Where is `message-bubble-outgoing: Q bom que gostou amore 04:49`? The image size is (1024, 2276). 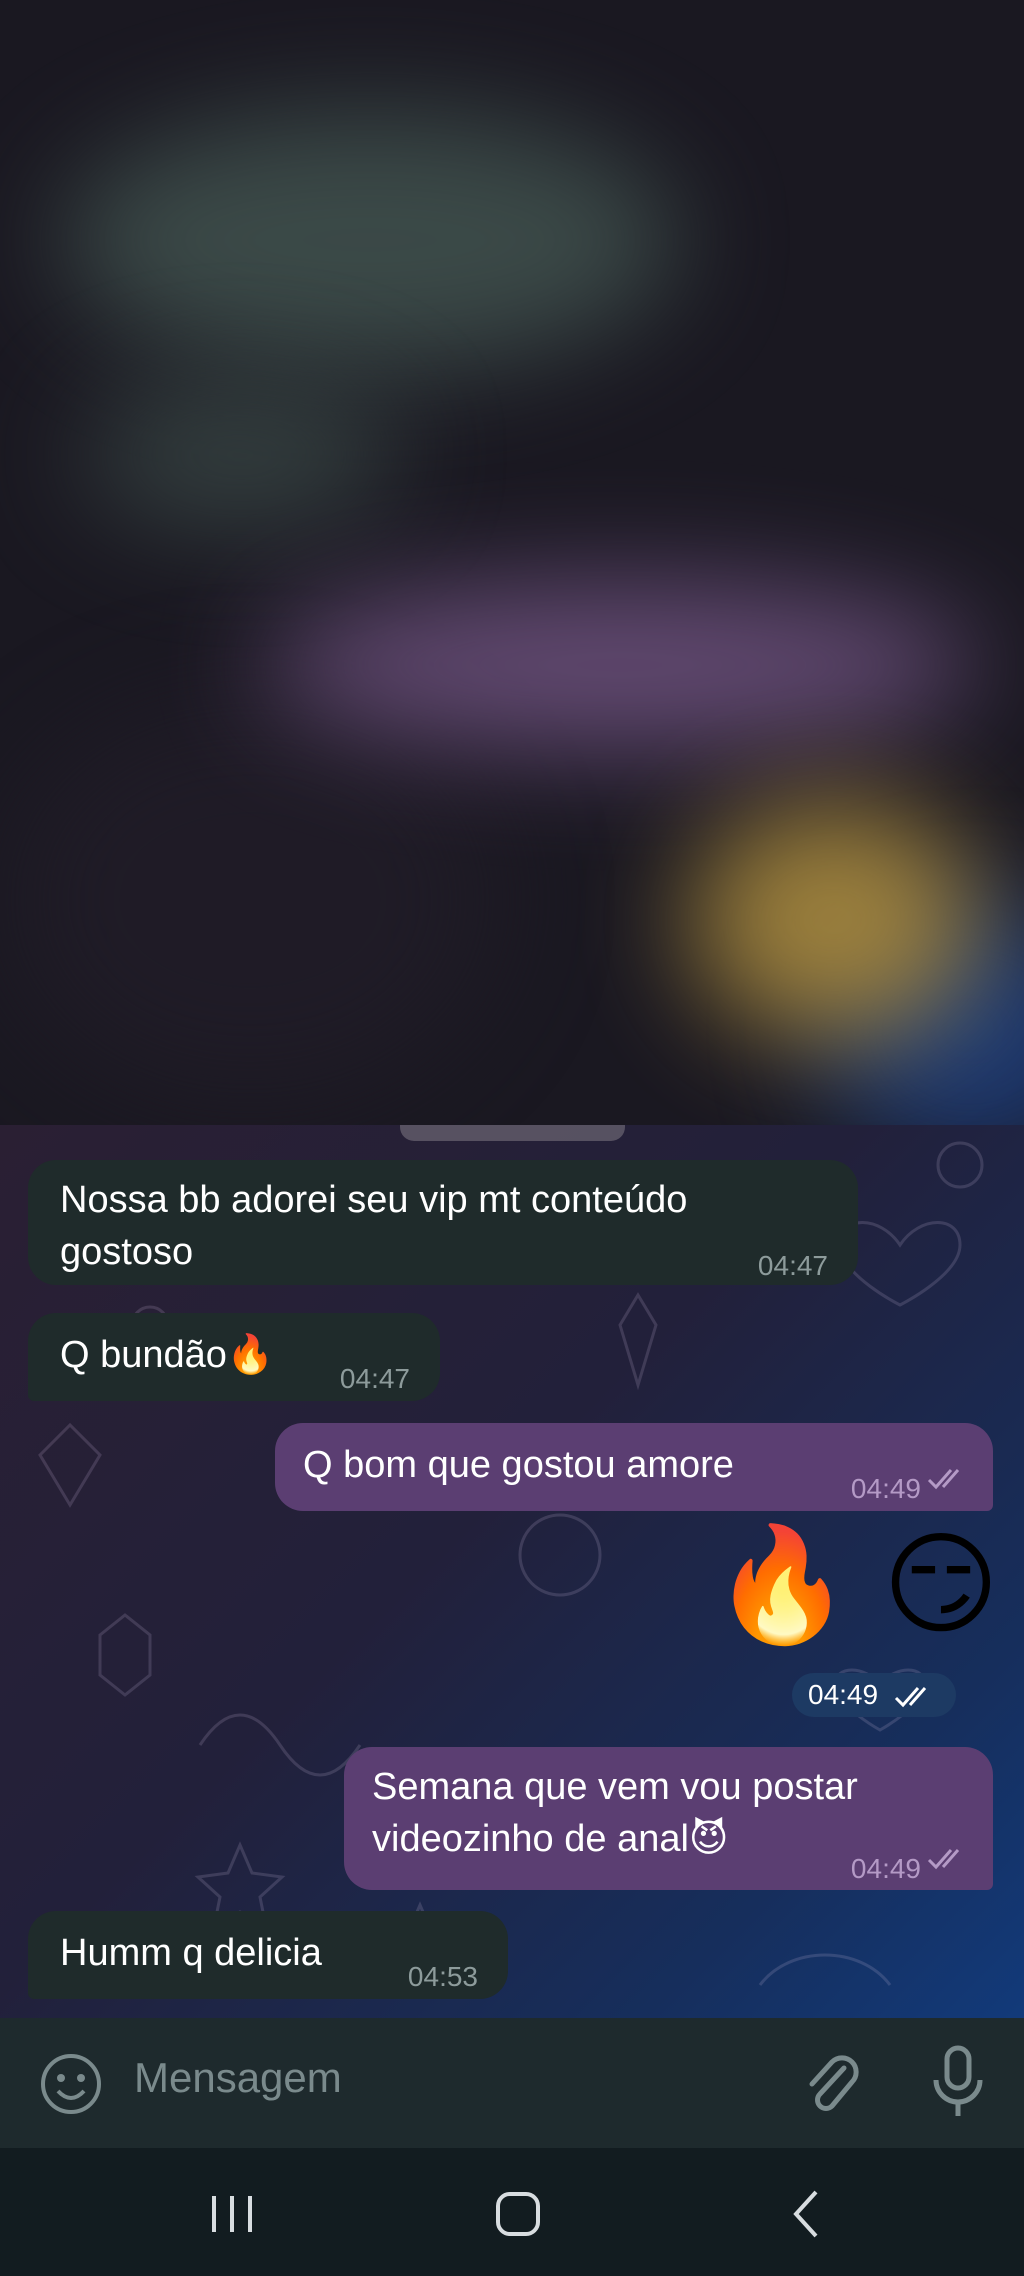
message-bubble-outgoing: Q bom que gostou amore 04:49 is located at coordinates (634, 1467).